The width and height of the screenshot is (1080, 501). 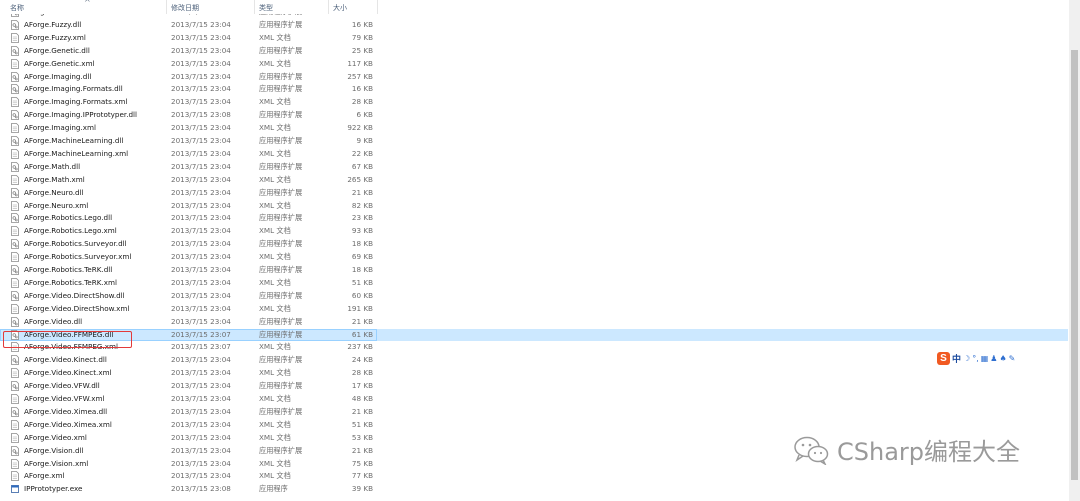 What do you see at coordinates (74, 140) in the screenshot?
I see `file-name: AForge.MachineLearning.dll` at bounding box center [74, 140].